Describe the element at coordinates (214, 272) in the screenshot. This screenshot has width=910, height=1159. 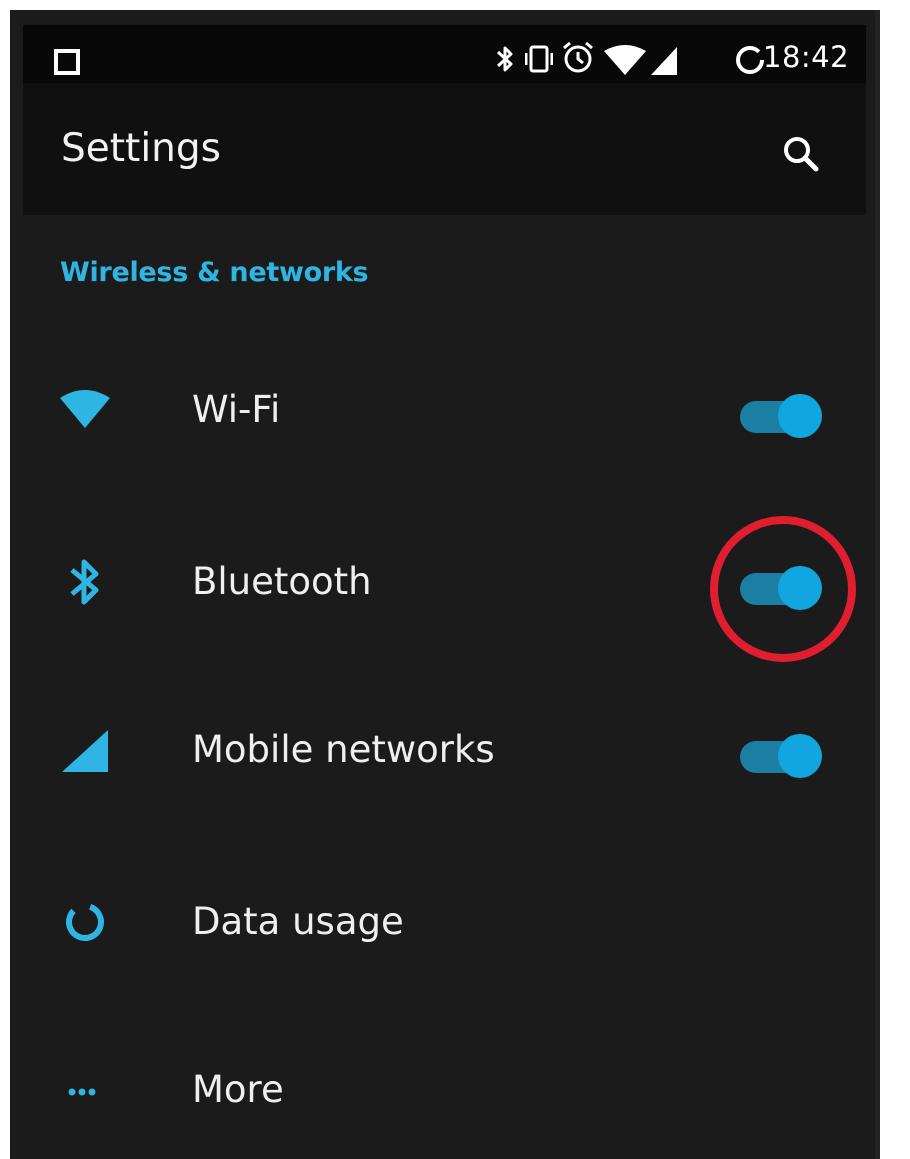
I see `section-header: Wireless & networks` at that location.